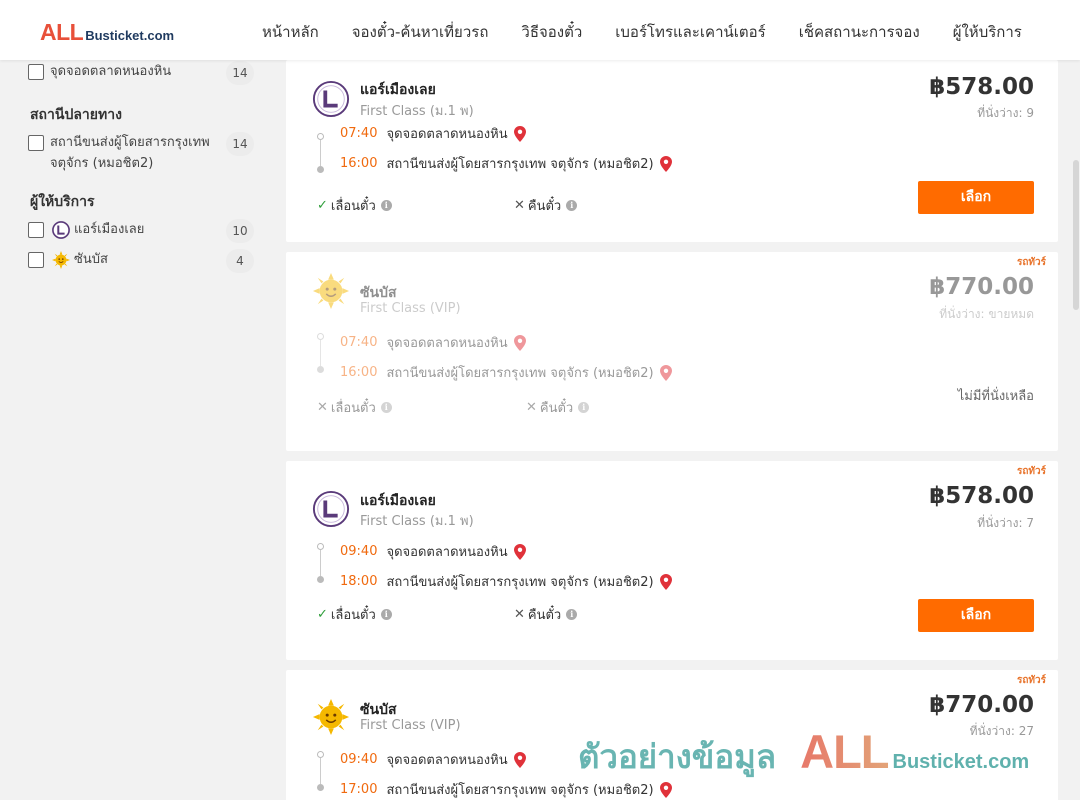 This screenshot has width=1080, height=800. Describe the element at coordinates (987, 32) in the screenshot. I see `nav-operators: ผู้ให้บริการ` at that location.